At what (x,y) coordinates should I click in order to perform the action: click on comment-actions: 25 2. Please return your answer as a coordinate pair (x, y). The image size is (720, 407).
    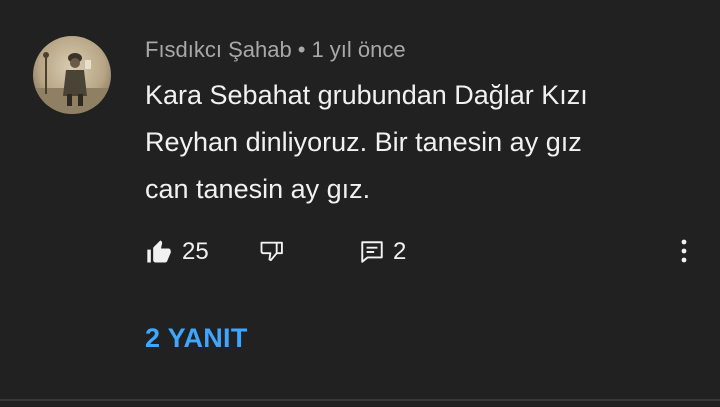
    Looking at the image, I should click on (360, 254).